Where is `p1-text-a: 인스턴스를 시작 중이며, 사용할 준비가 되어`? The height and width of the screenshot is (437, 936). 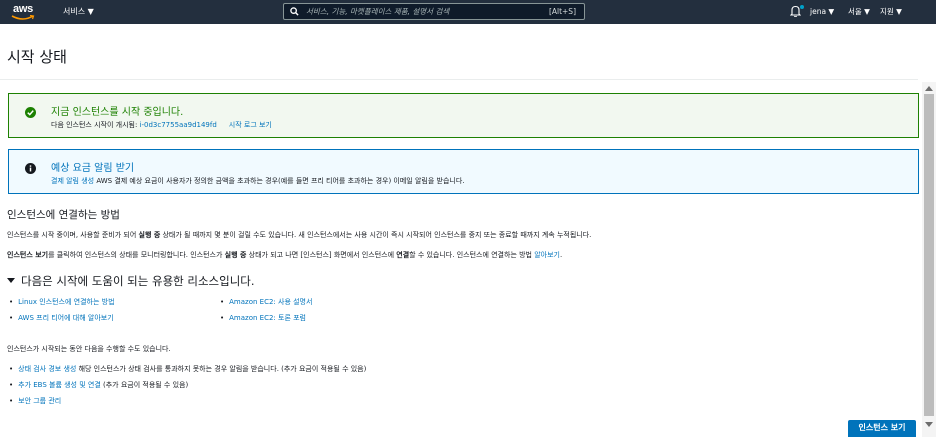
p1-text-a: 인스턴스를 시작 중이며, 사용할 준비가 되어 is located at coordinates (73, 235).